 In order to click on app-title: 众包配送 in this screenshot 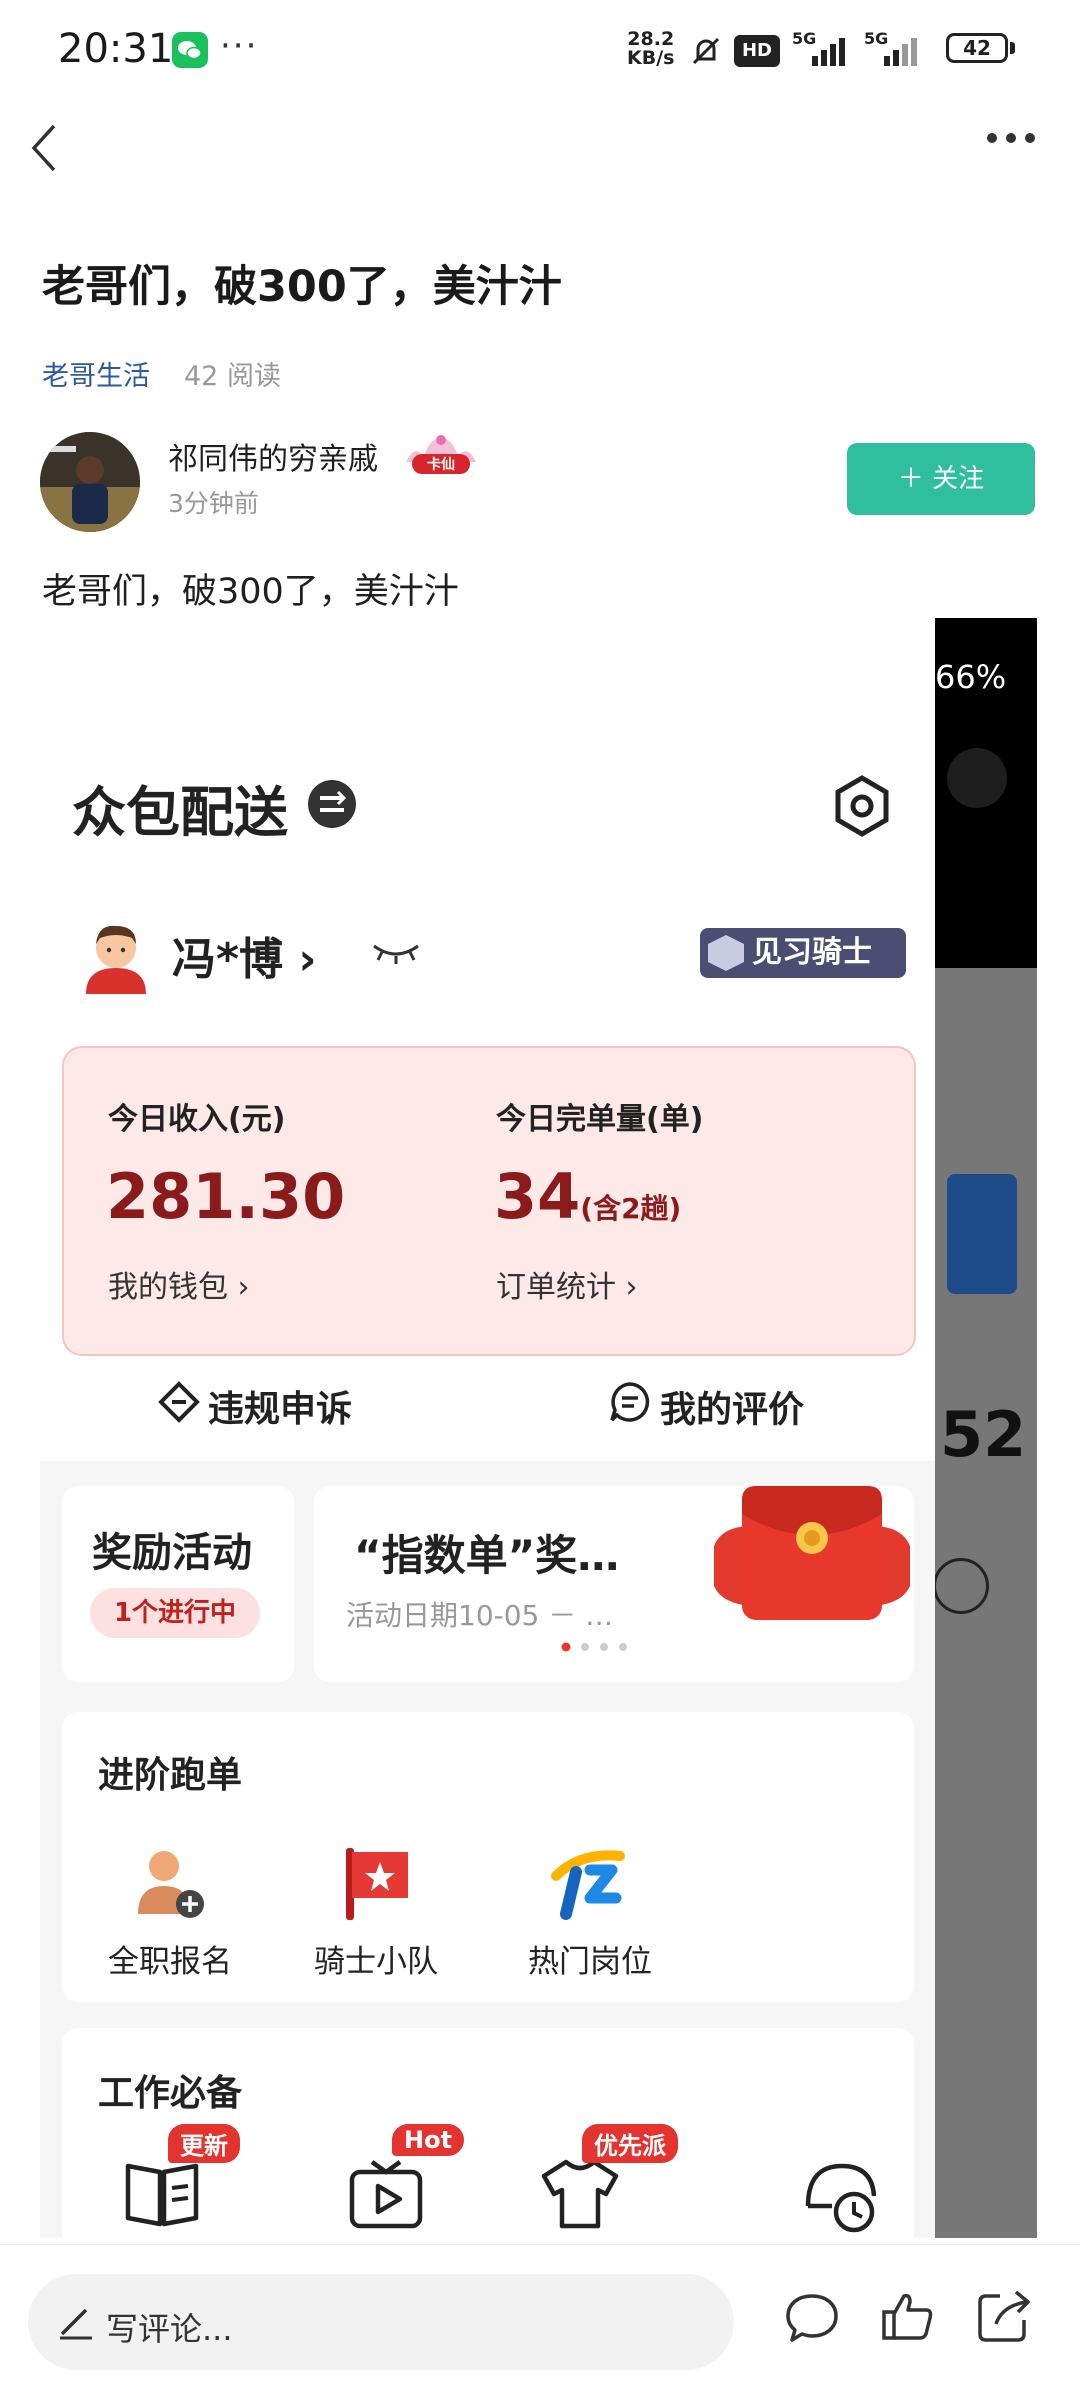, I will do `click(180, 812)`.